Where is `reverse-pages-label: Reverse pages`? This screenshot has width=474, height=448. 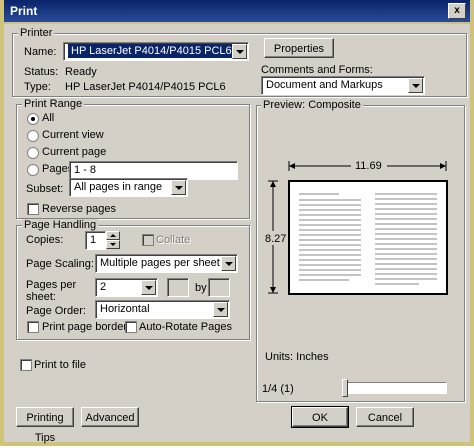 reverse-pages-label: Reverse pages is located at coordinates (79, 209).